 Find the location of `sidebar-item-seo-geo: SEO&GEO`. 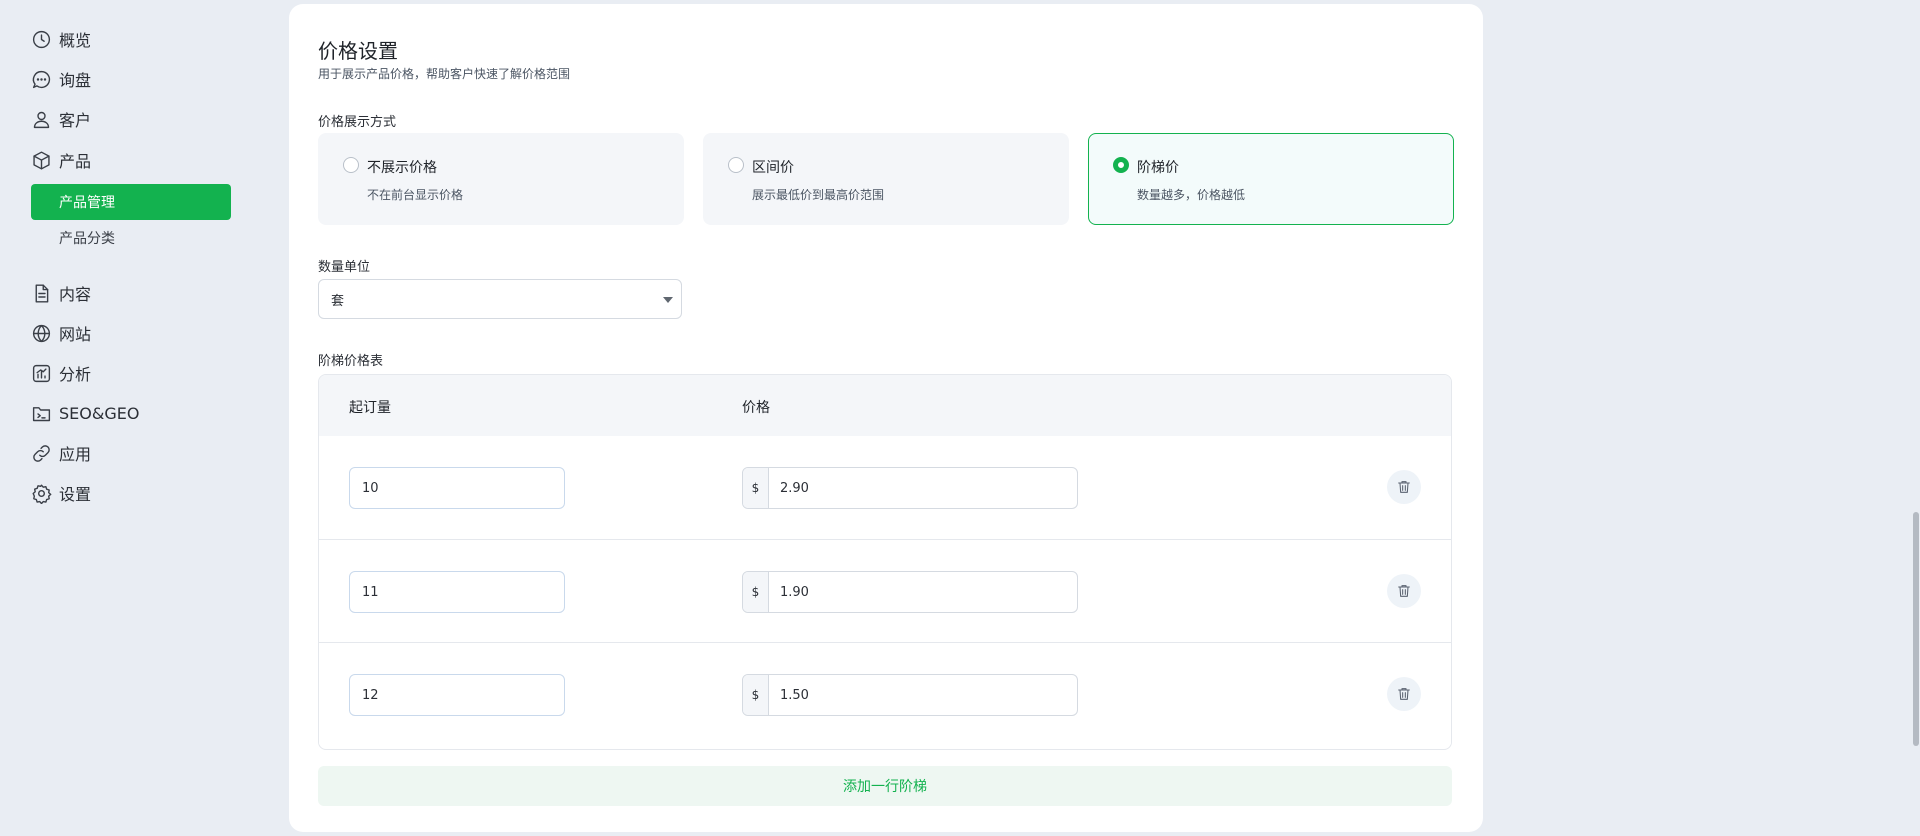

sidebar-item-seo-geo: SEO&GEO is located at coordinates (130, 413).